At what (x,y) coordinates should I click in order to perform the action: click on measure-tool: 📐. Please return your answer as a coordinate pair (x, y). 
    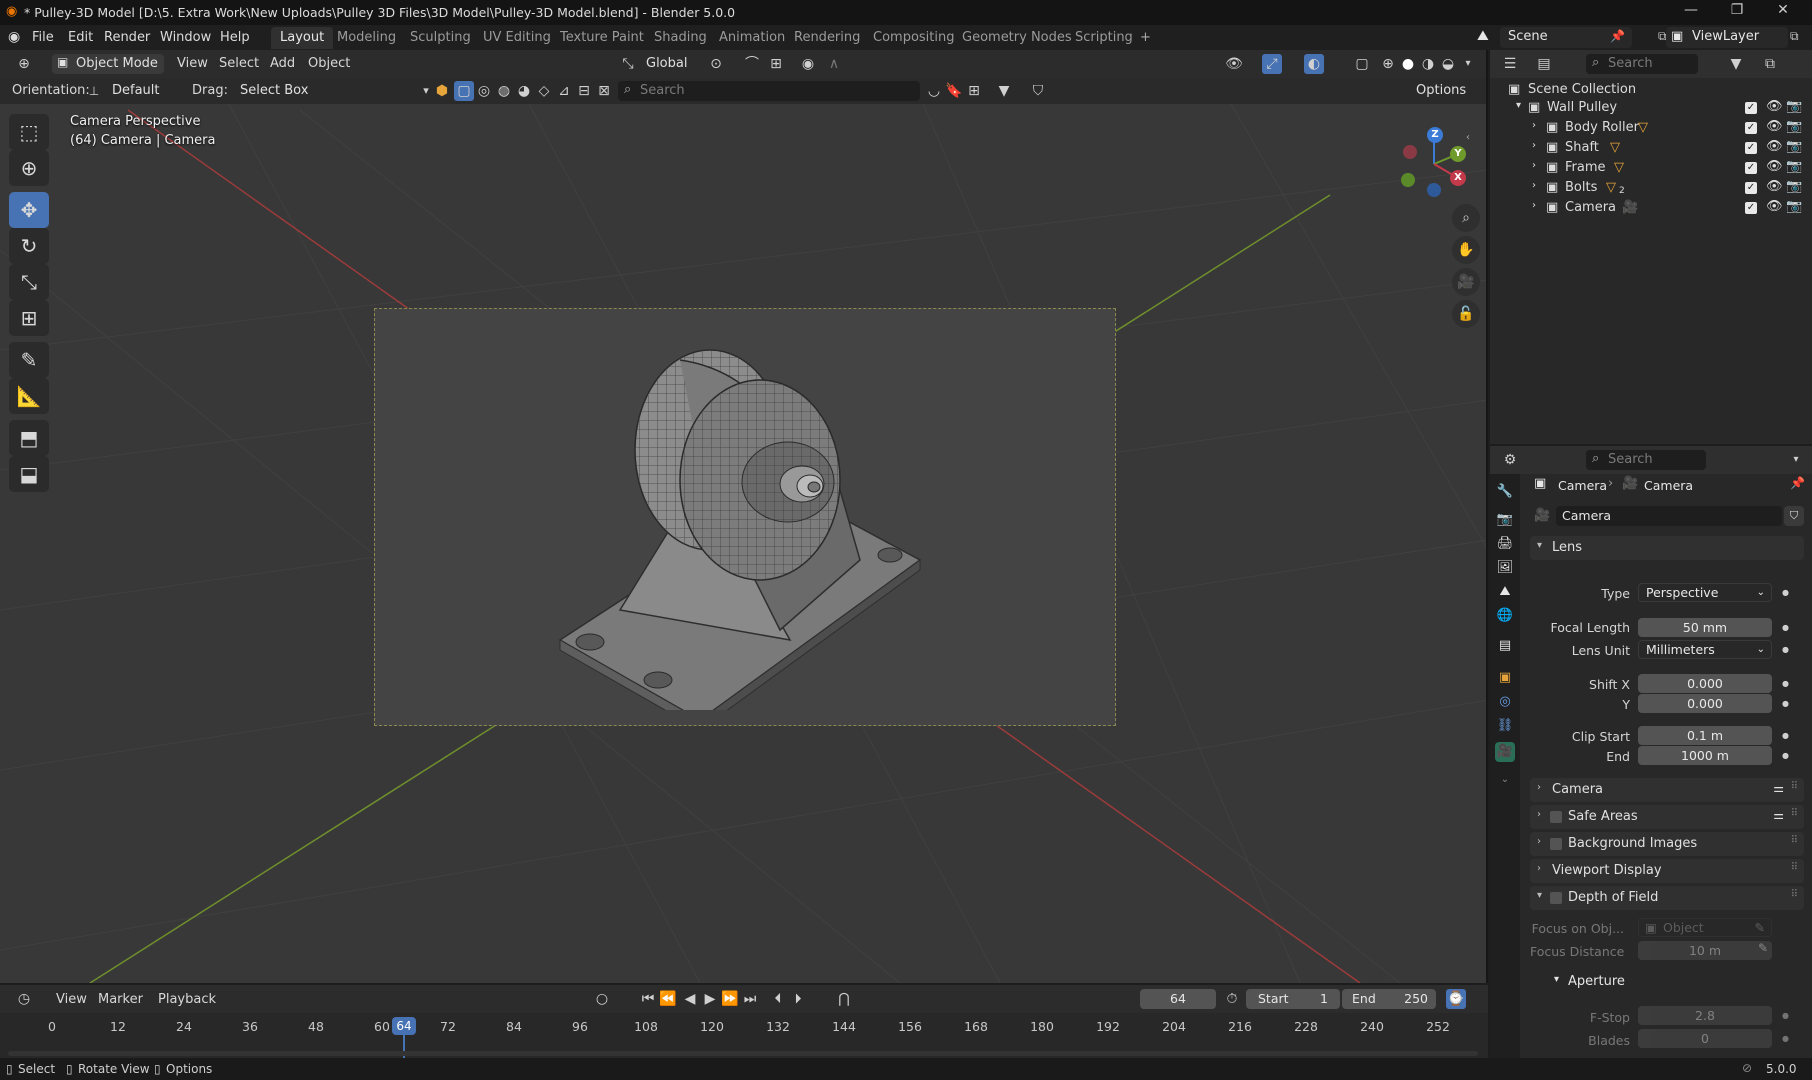
    Looking at the image, I should click on (29, 396).